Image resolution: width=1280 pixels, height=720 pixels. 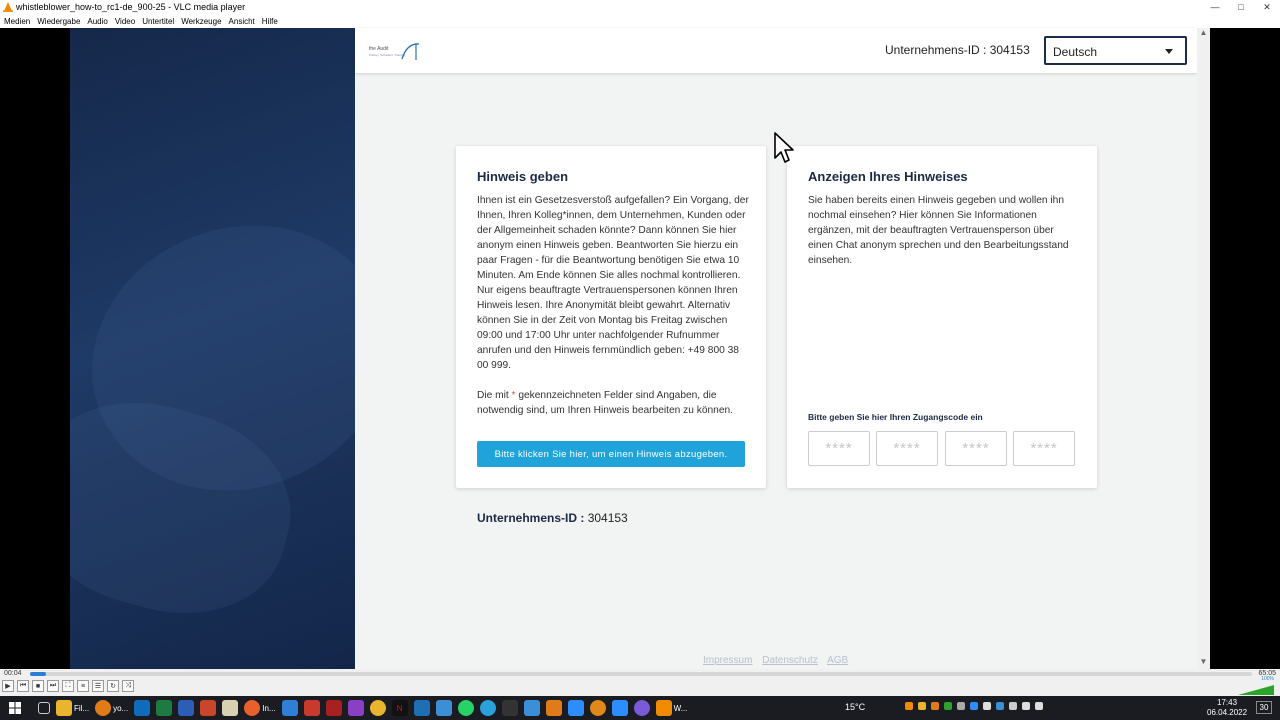 What do you see at coordinates (58, 21) in the screenshot?
I see `menu-wiedergabe: Wiedergabe` at bounding box center [58, 21].